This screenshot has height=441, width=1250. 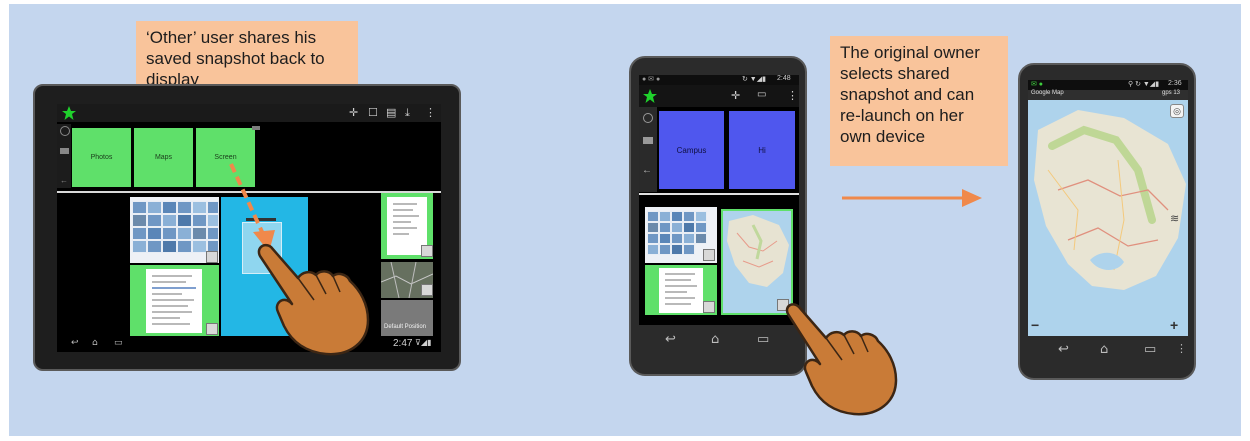 I want to click on tablet-toolbar-icons: ✛ ☐ ▤ ⤓ ⋮, so click(x=394, y=113).